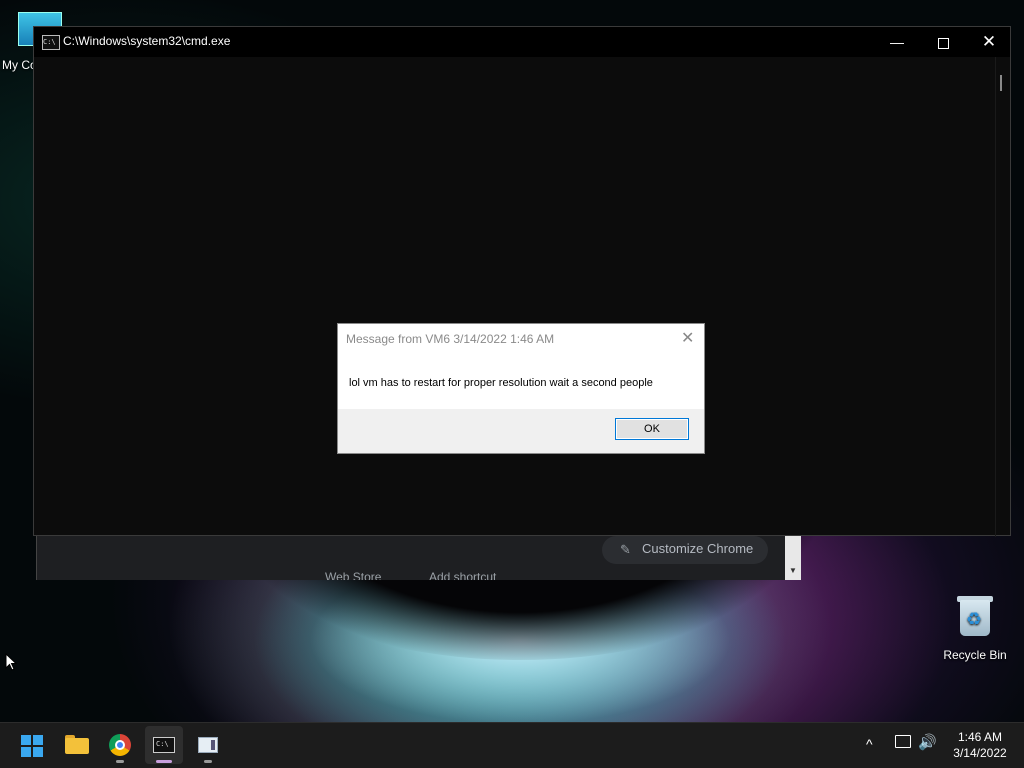 The image size is (1024, 768). I want to click on minimize-button: —, so click(897, 42).